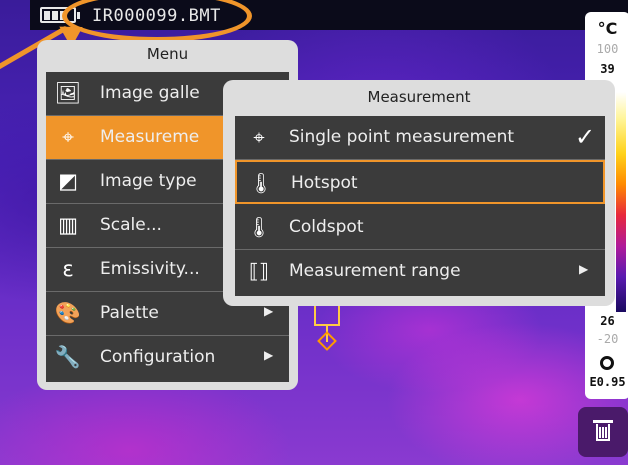  I want to click on scale-range-min: -20, so click(607, 339).